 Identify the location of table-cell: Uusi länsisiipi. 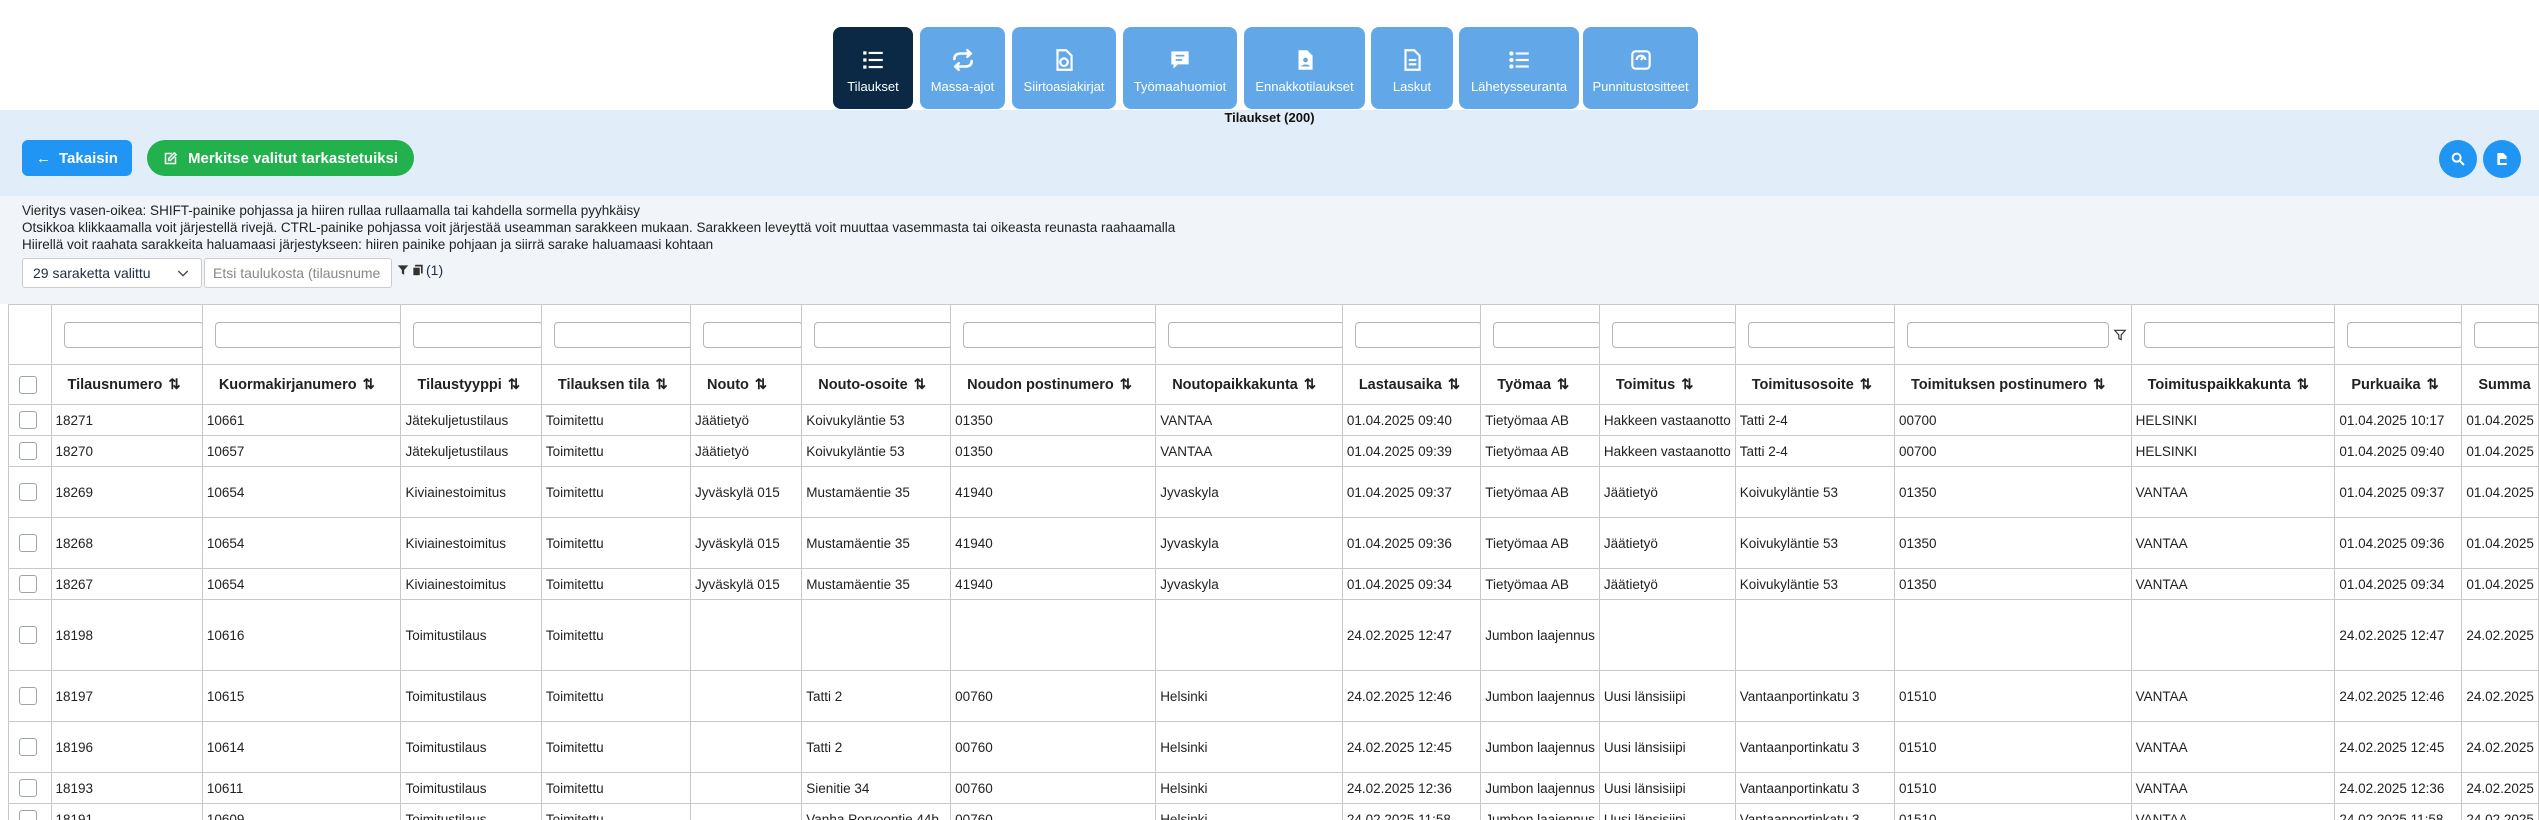
(1667, 747).